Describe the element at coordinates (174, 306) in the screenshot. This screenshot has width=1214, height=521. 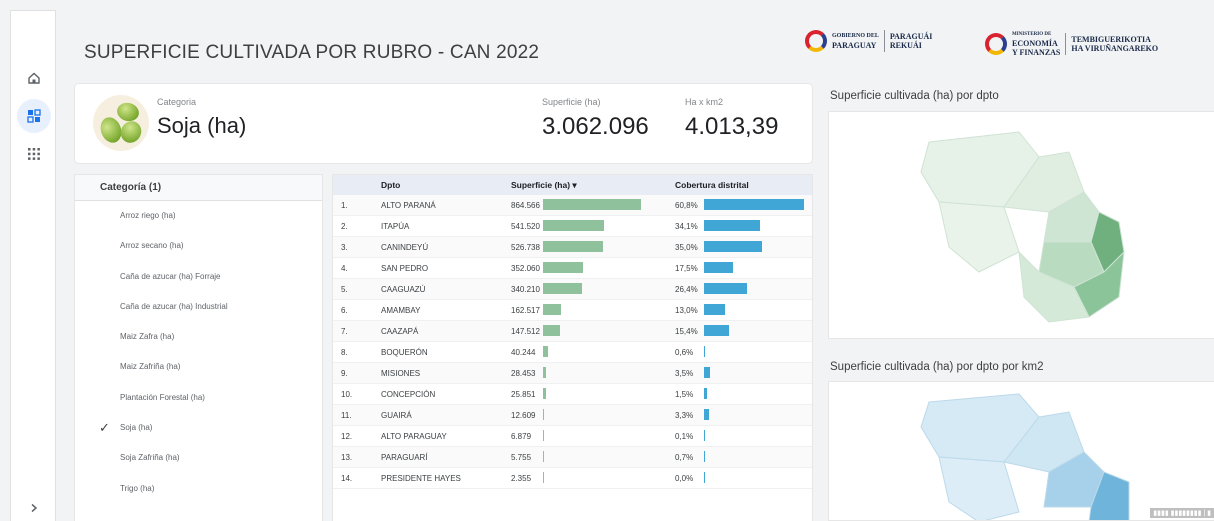
I see `category-item-label: Caña de azucar (ha) Industrial` at that location.